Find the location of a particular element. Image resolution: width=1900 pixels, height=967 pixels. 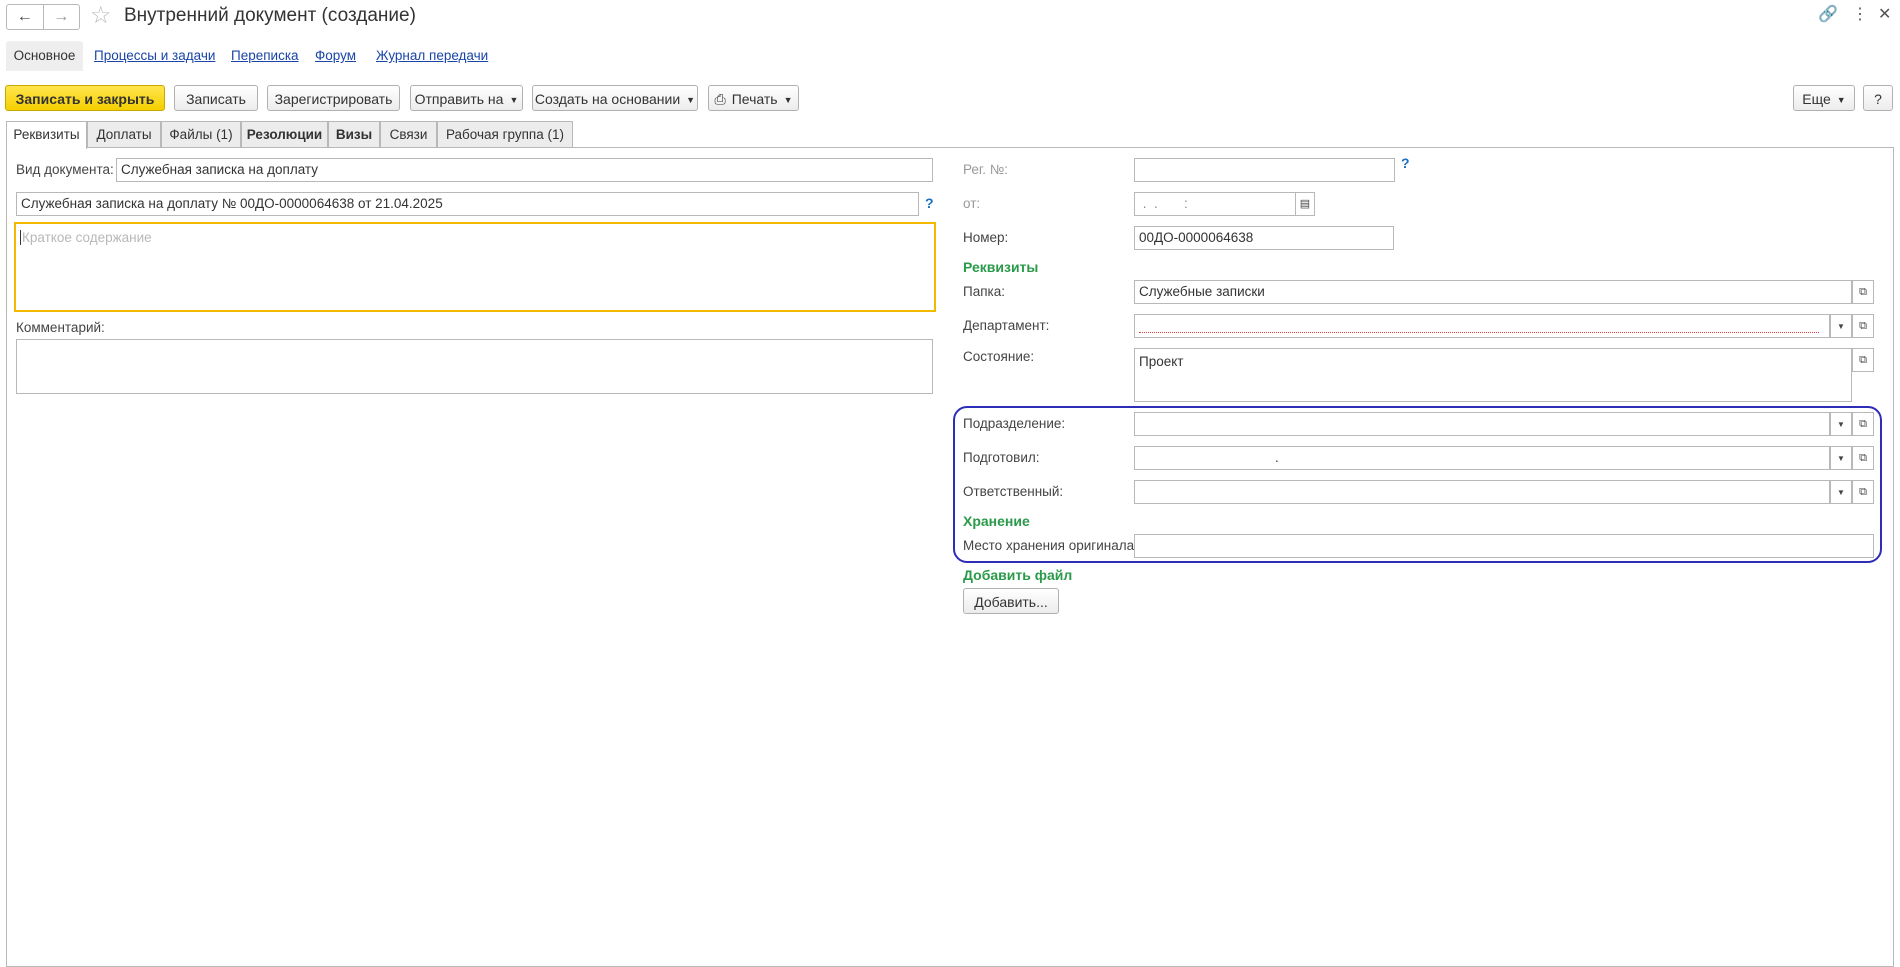

tab-visas: Визы is located at coordinates (354, 134).